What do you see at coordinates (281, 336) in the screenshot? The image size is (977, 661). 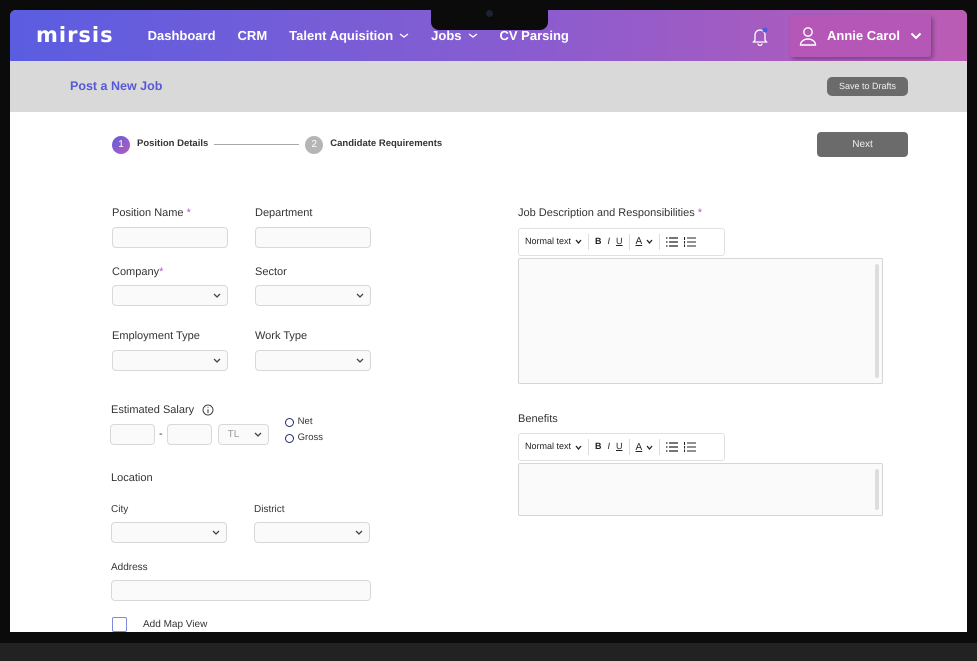 I see `field-label: Work Type` at bounding box center [281, 336].